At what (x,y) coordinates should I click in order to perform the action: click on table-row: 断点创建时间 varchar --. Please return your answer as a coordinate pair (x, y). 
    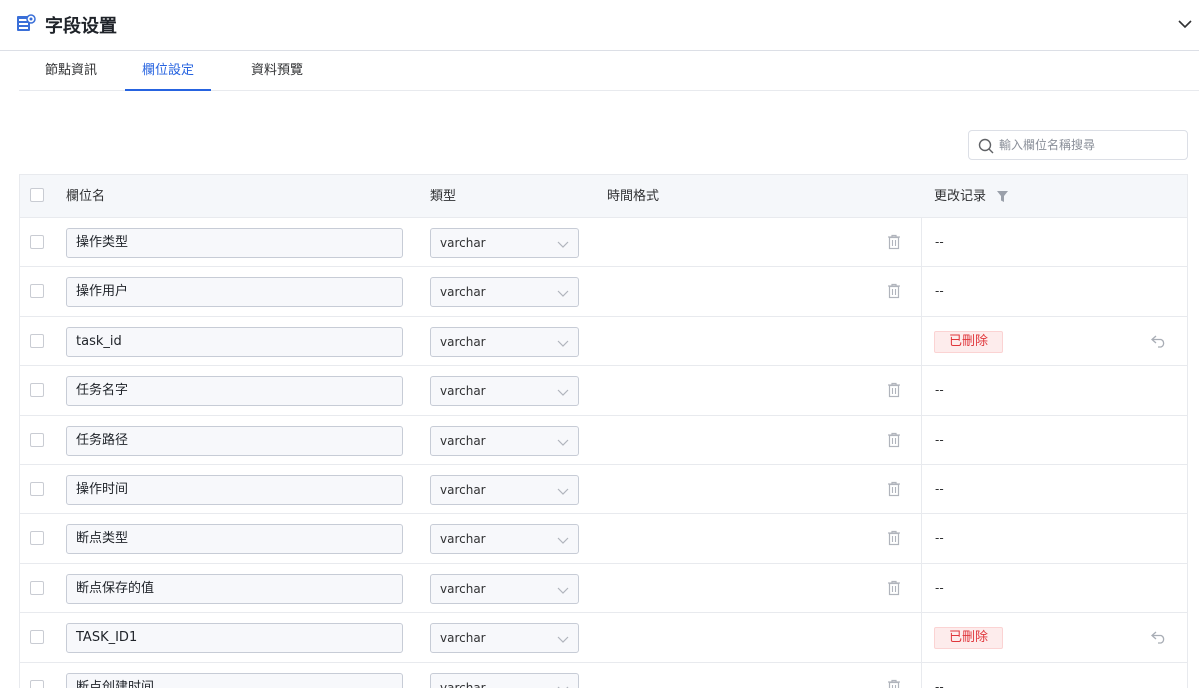
    Looking at the image, I should click on (603, 675).